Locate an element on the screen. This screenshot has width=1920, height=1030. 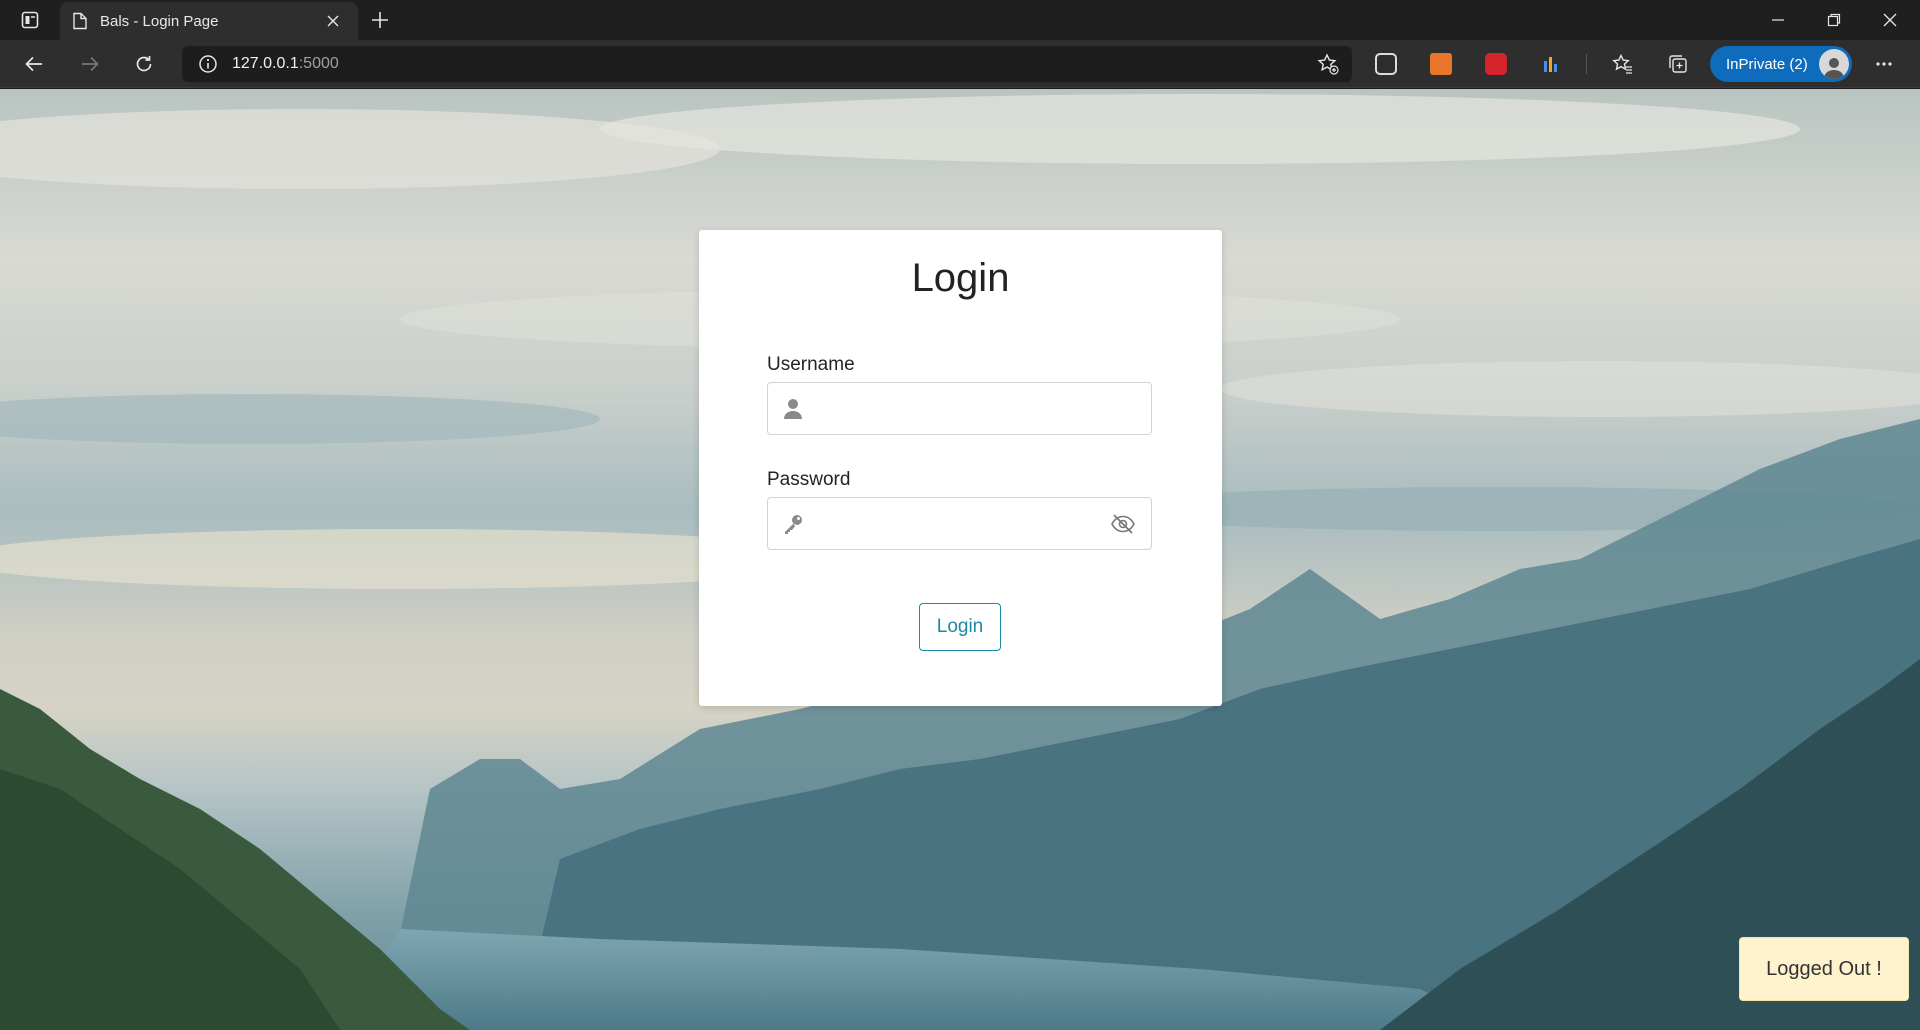
close-window-button is located at coordinates (1890, 20).